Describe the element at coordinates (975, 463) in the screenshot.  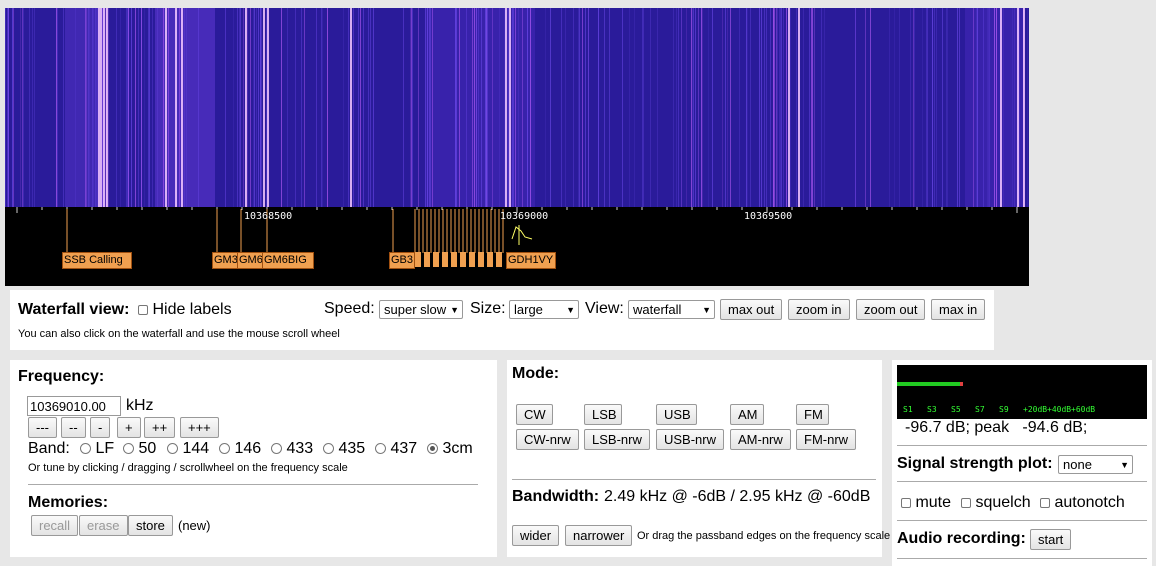
I see `signal-plot-label: Signal strength plot:` at that location.